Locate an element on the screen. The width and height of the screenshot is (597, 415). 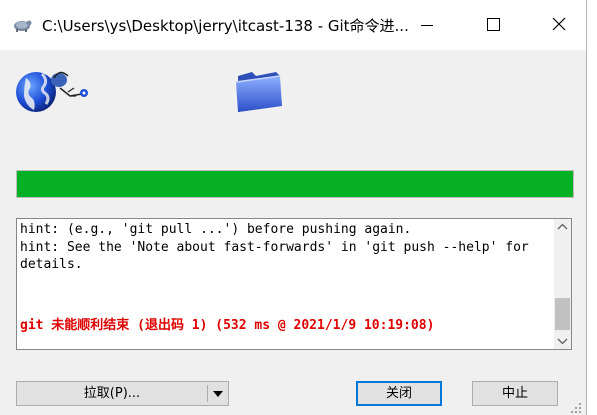
close-window-button is located at coordinates (559, 25).